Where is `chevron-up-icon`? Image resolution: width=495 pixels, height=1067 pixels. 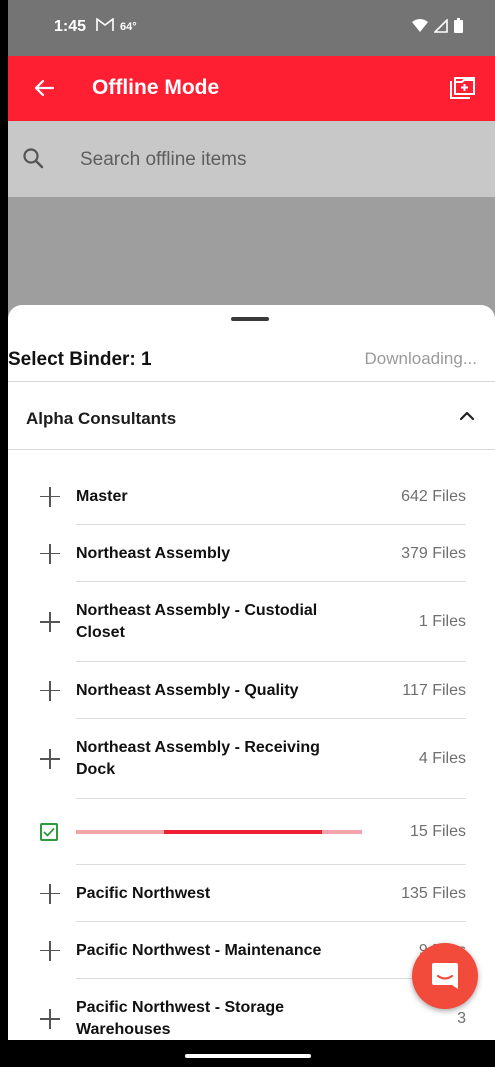
chevron-up-icon is located at coordinates (467, 417).